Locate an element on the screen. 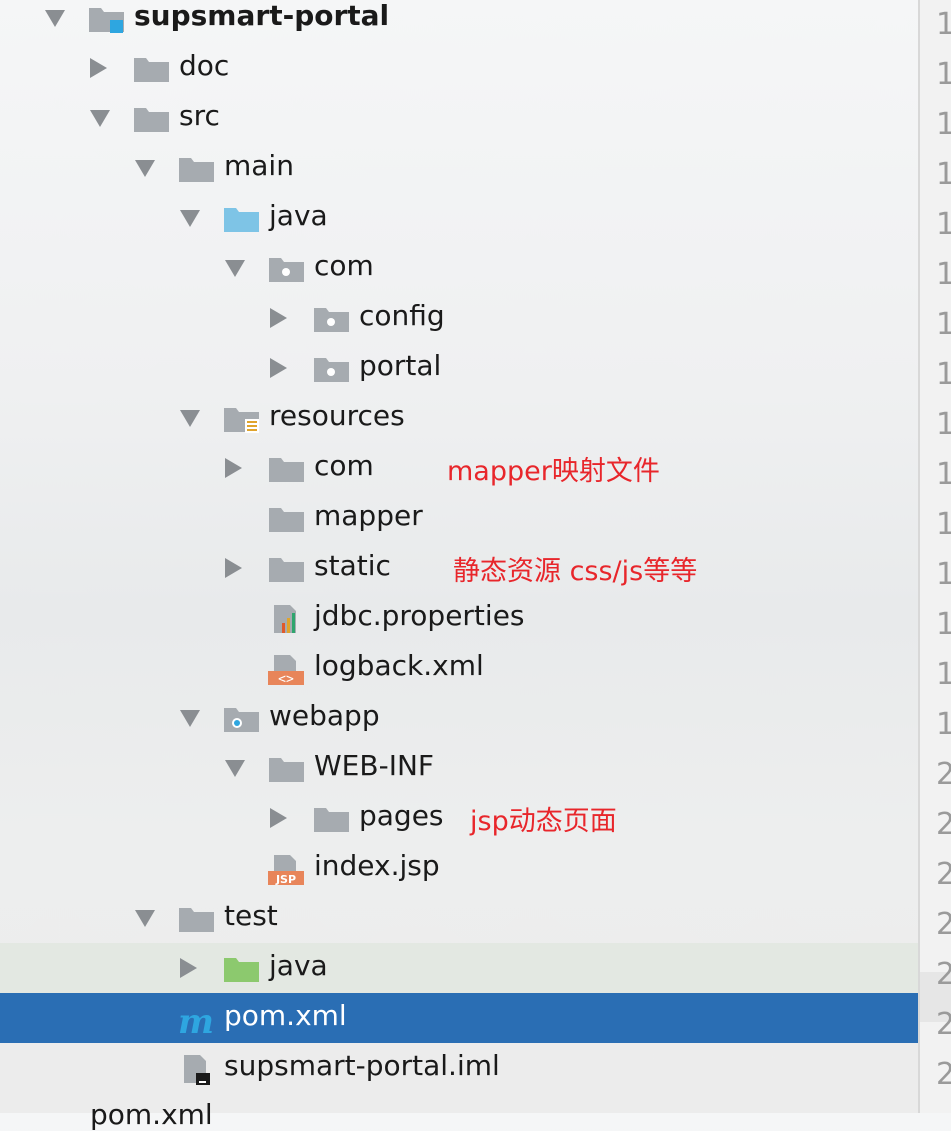 The image size is (951, 1131). xml-file-icon: <> is located at coordinates (287, 671).